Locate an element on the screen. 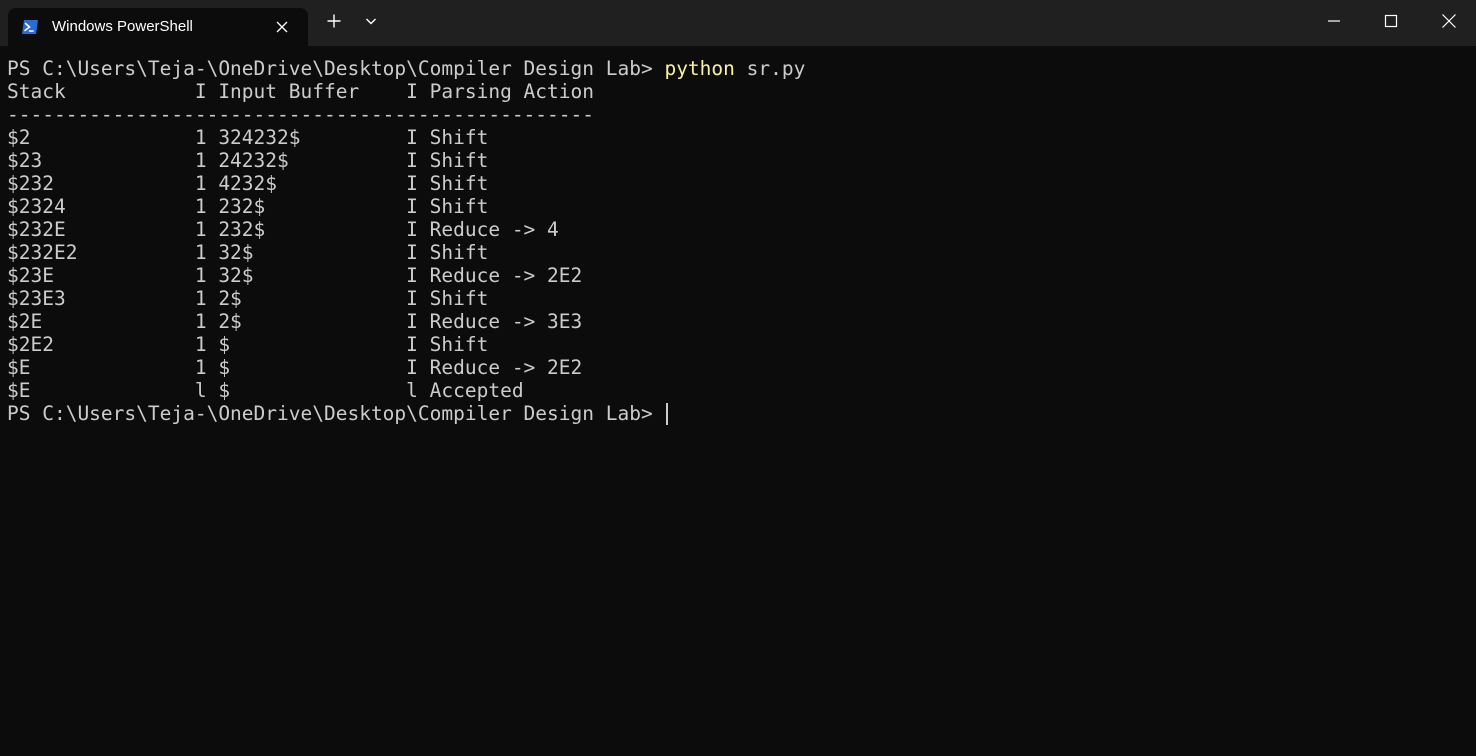  table-row: $2E 1 2$ I Reduce -> 3E3 is located at coordinates (295, 321).